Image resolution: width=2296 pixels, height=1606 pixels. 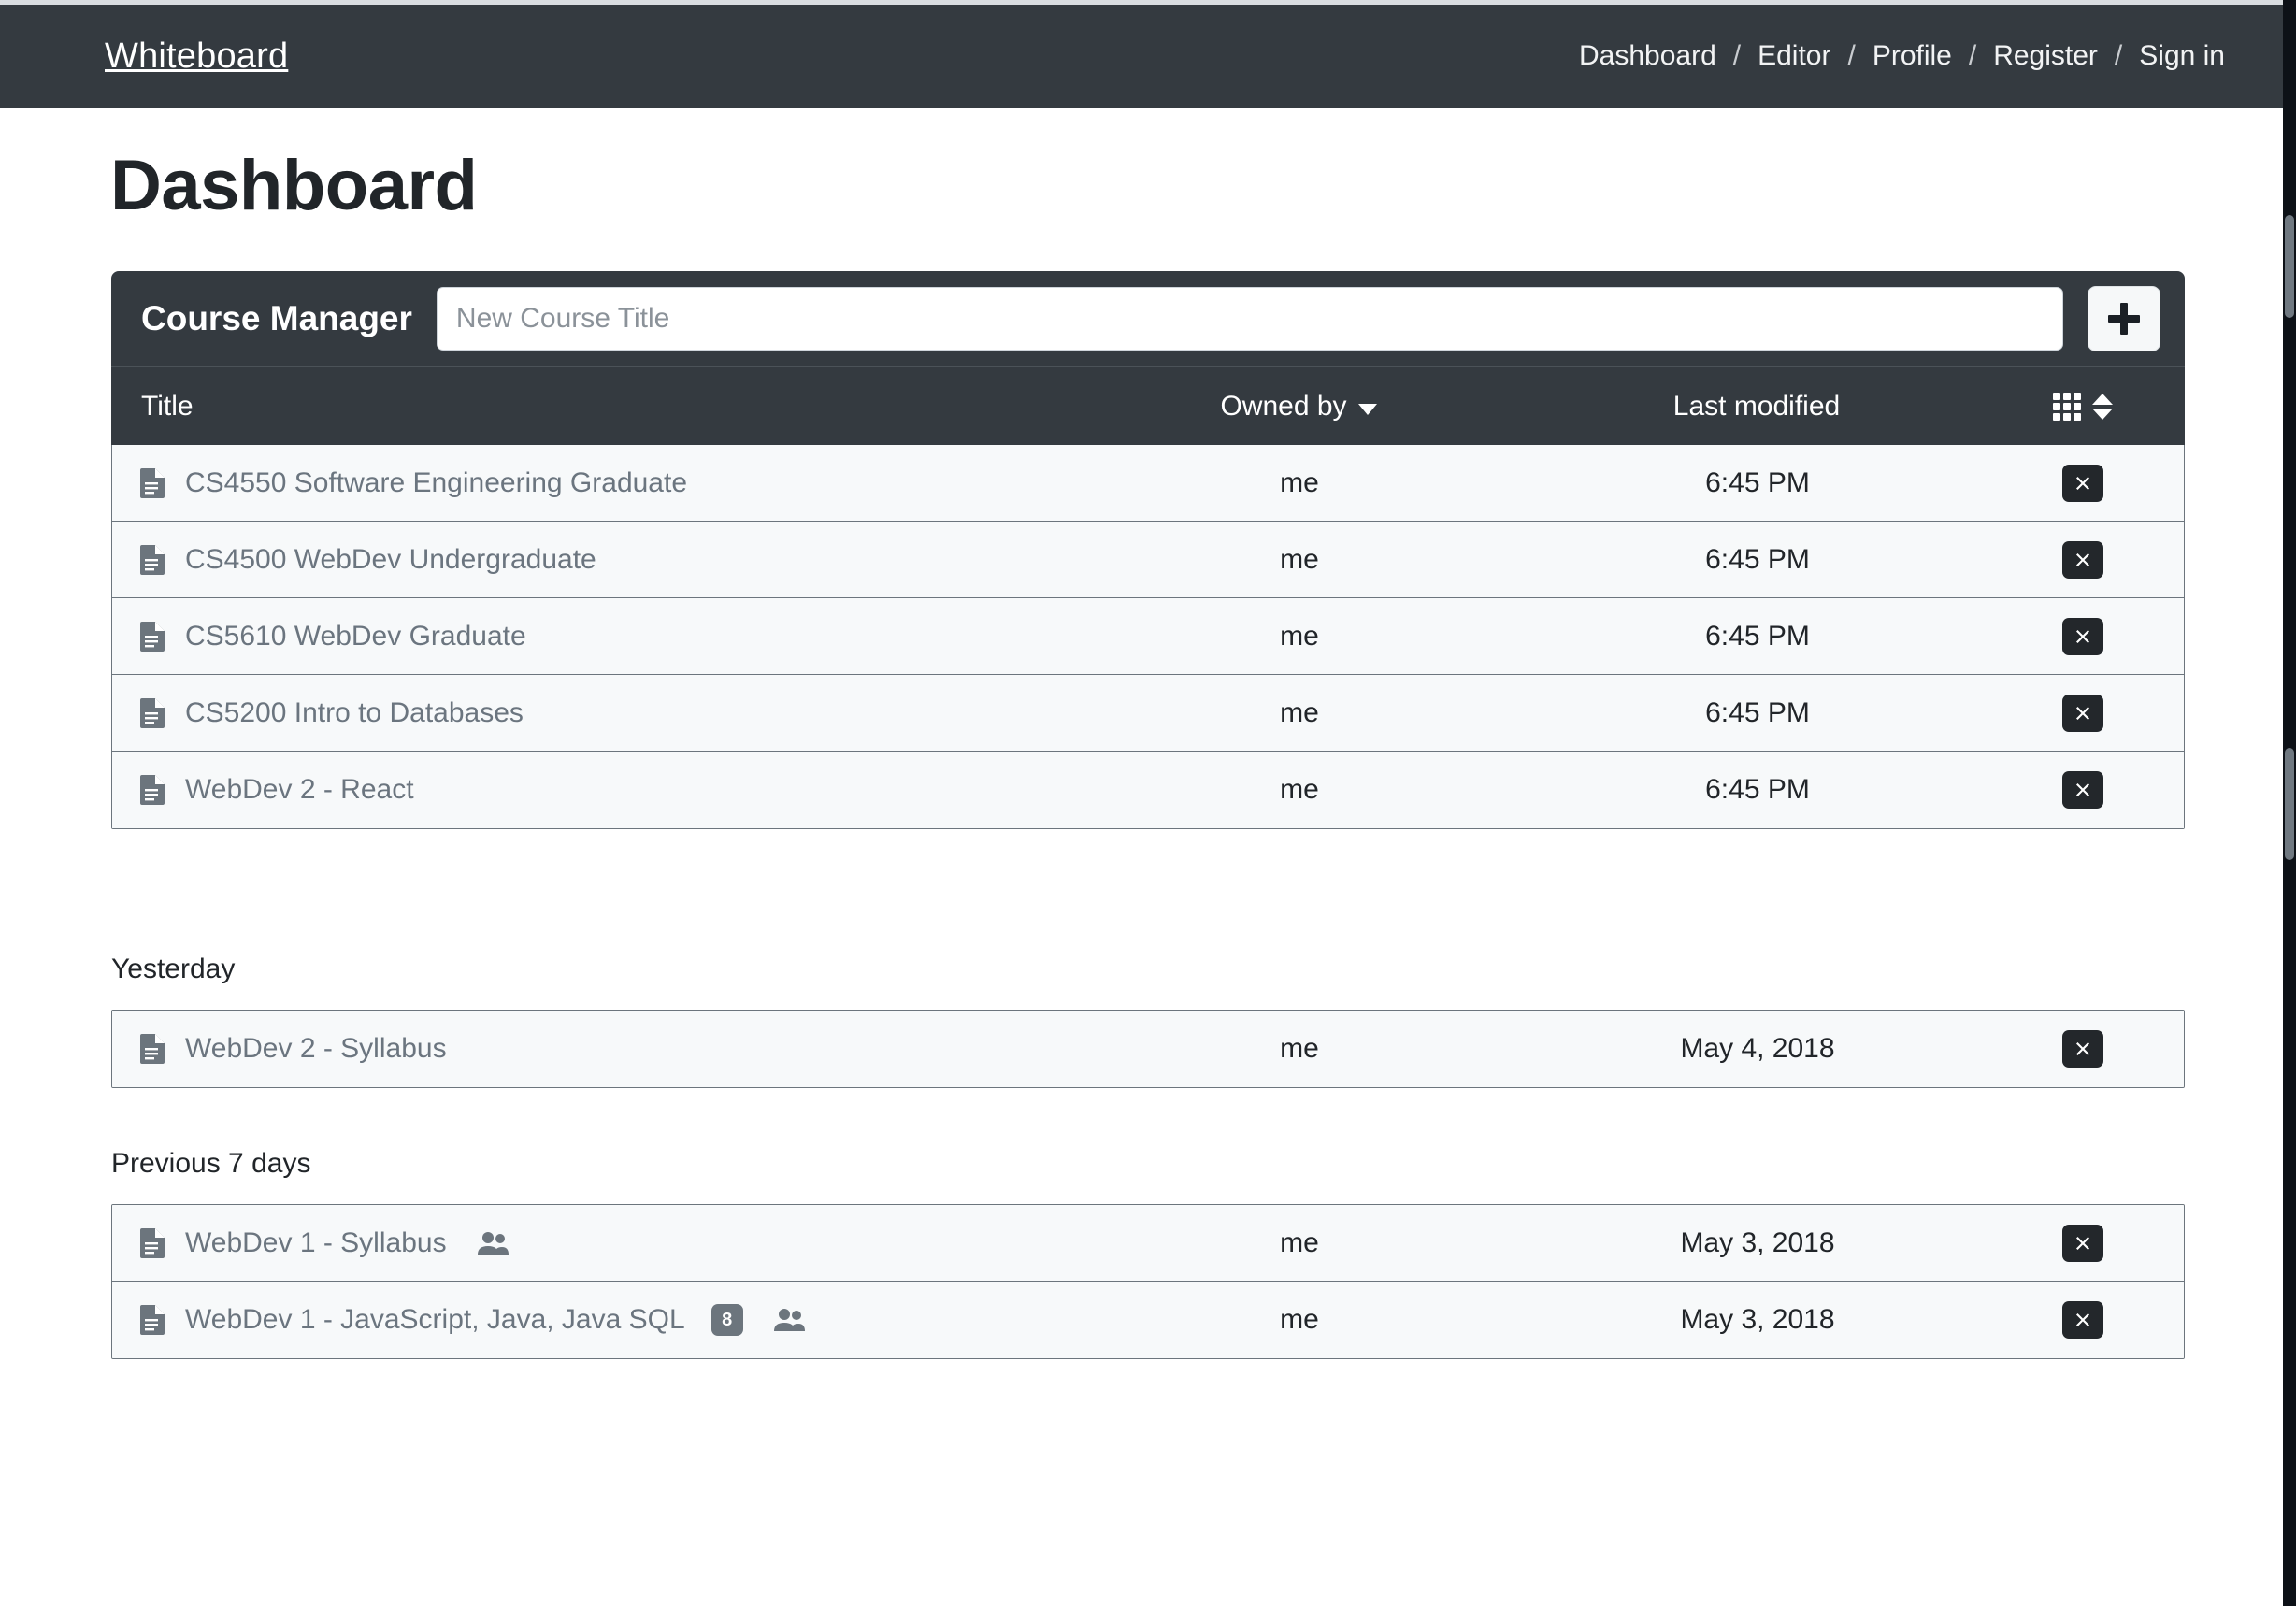 I want to click on column-header-title: Title, so click(x=588, y=407).